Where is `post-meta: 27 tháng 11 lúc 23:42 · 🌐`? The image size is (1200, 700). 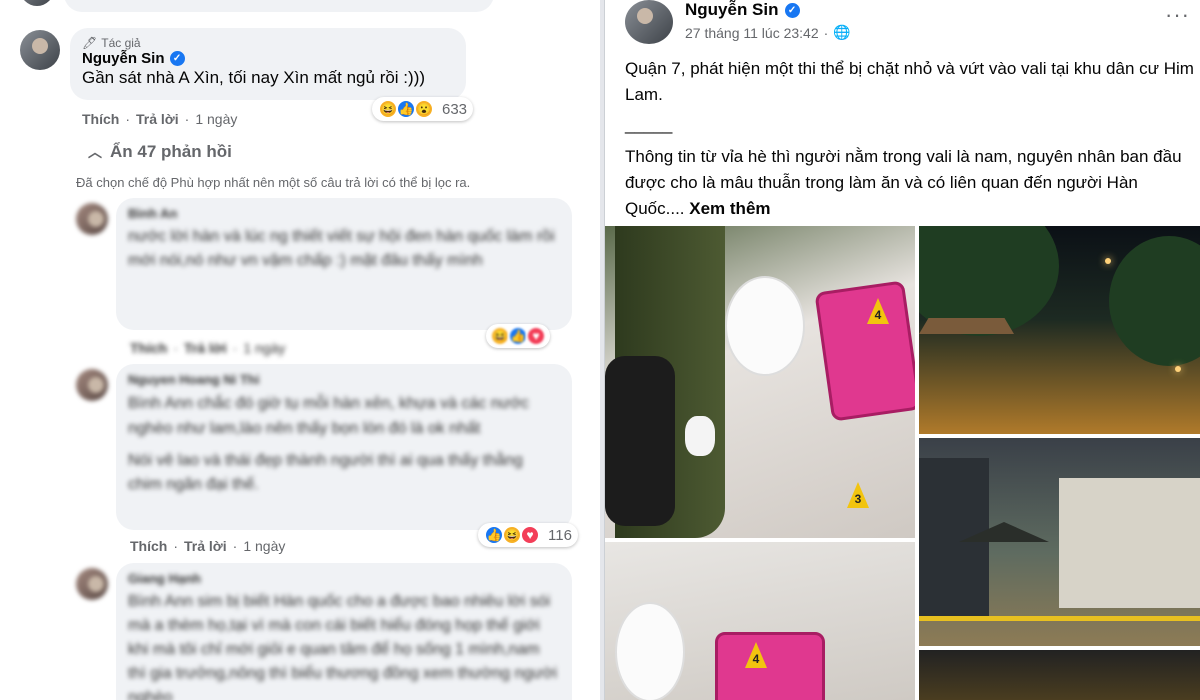 post-meta: 27 tháng 11 lúc 23:42 · 🌐 is located at coordinates (768, 32).